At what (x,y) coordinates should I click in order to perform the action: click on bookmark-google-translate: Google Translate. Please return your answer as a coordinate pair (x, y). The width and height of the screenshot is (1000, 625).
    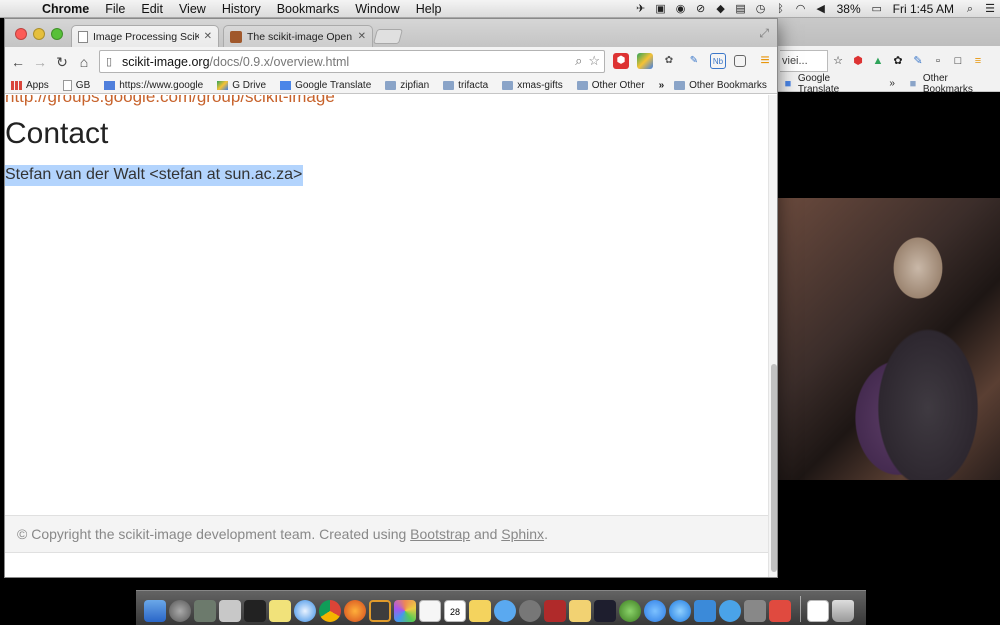
    Looking at the image, I should click on (325, 85).